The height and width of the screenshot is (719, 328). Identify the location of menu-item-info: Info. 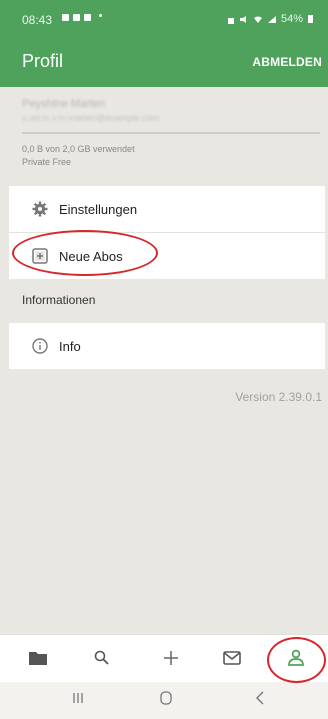
(167, 346).